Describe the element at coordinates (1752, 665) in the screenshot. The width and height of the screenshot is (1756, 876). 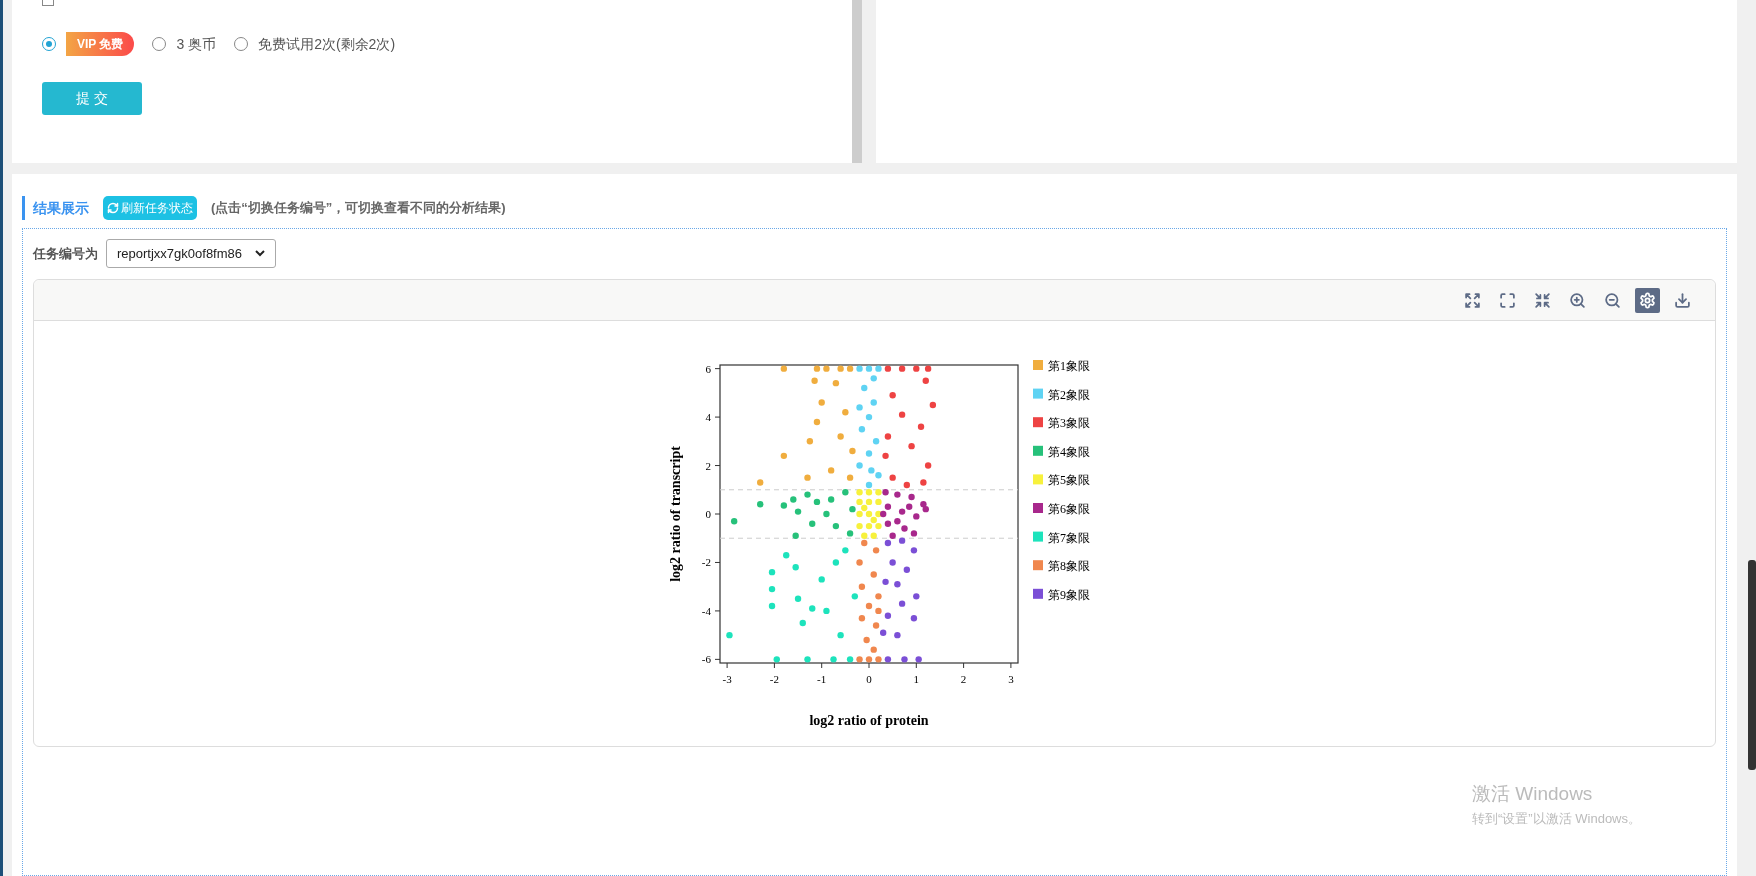
I see `scrollbar-thumb` at that location.